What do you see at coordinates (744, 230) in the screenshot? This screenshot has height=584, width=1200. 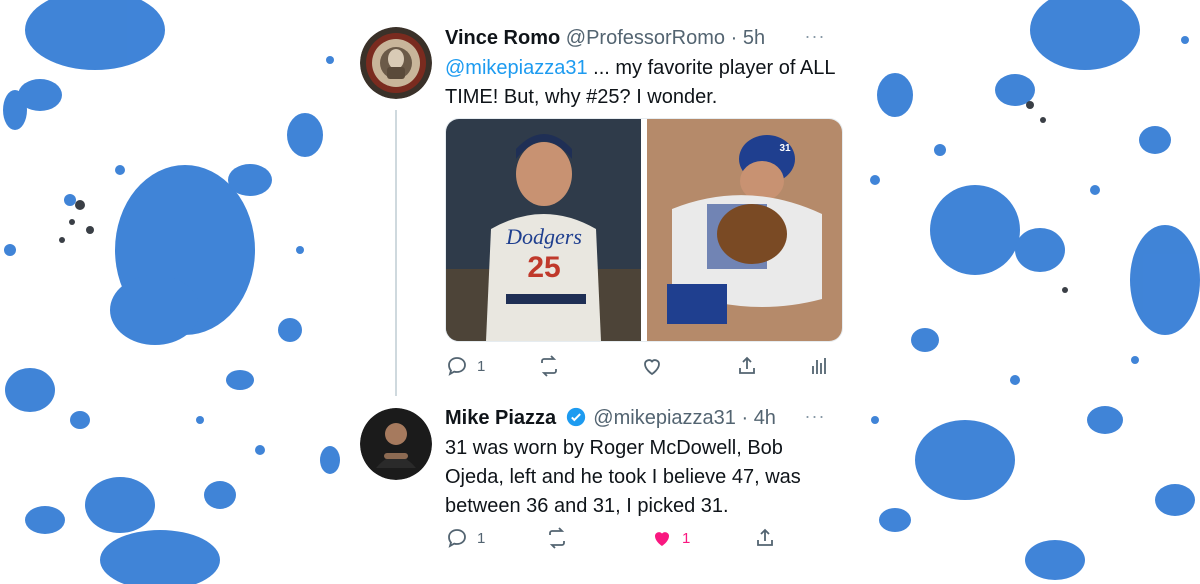 I see `photo-catcher: 31` at bounding box center [744, 230].